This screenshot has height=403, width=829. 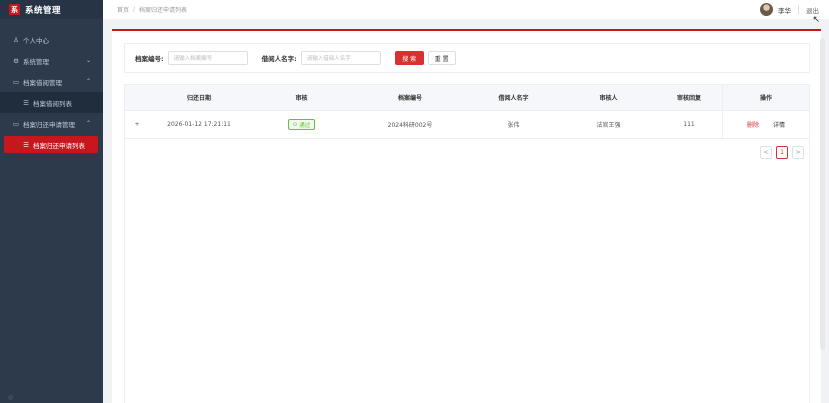 I want to click on sidebar-item-borrow-mgmt: ▭ 档案借阅管理 ⌃, so click(x=51, y=81).